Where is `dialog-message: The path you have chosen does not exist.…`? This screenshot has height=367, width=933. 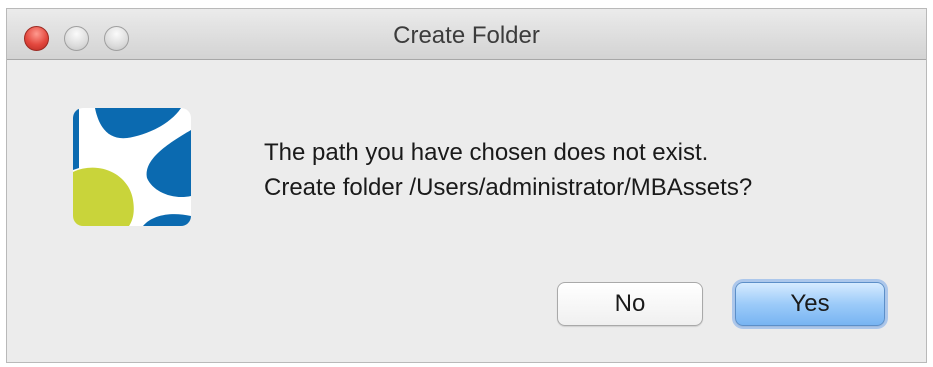
dialog-message: The path you have chosen does not exist.… is located at coordinates (508, 170).